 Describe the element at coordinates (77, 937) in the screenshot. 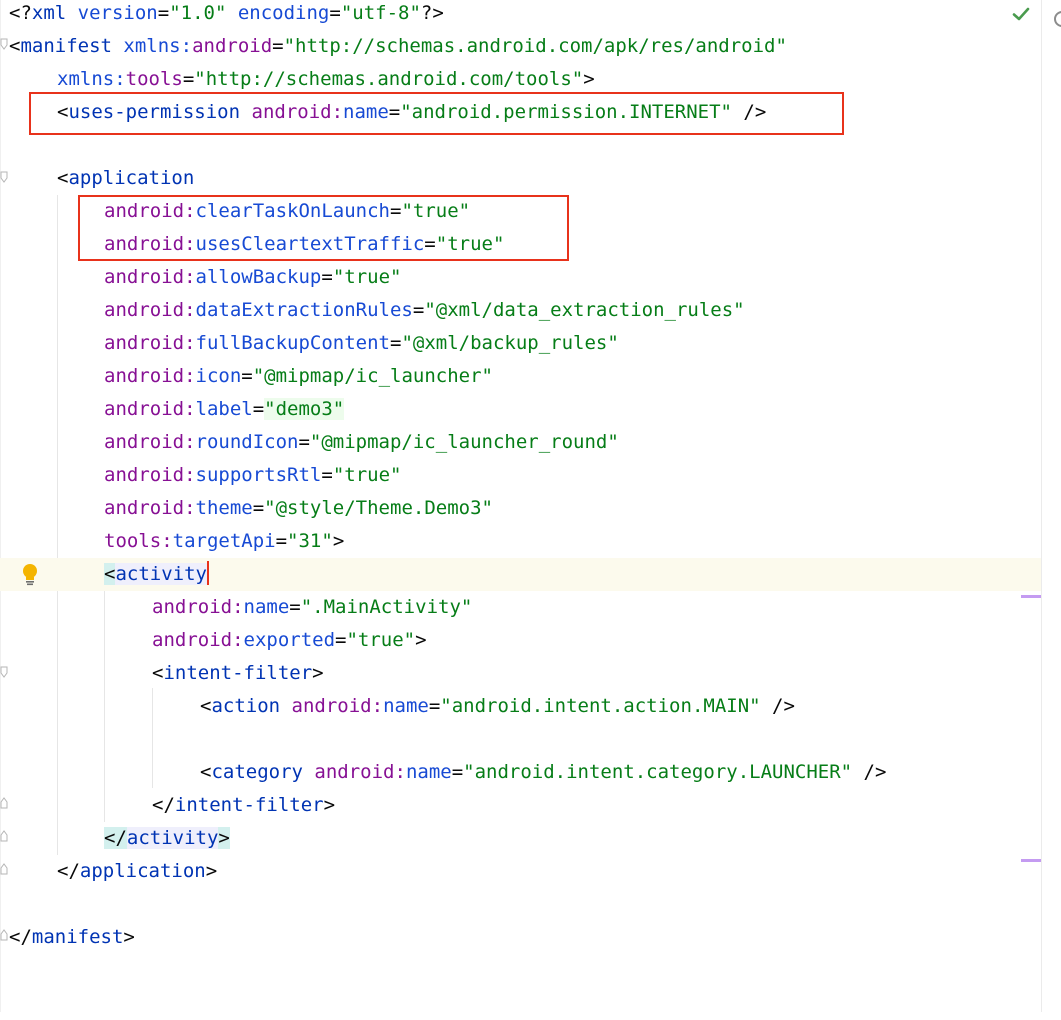

I see `tag-manifest-close: manifest` at that location.